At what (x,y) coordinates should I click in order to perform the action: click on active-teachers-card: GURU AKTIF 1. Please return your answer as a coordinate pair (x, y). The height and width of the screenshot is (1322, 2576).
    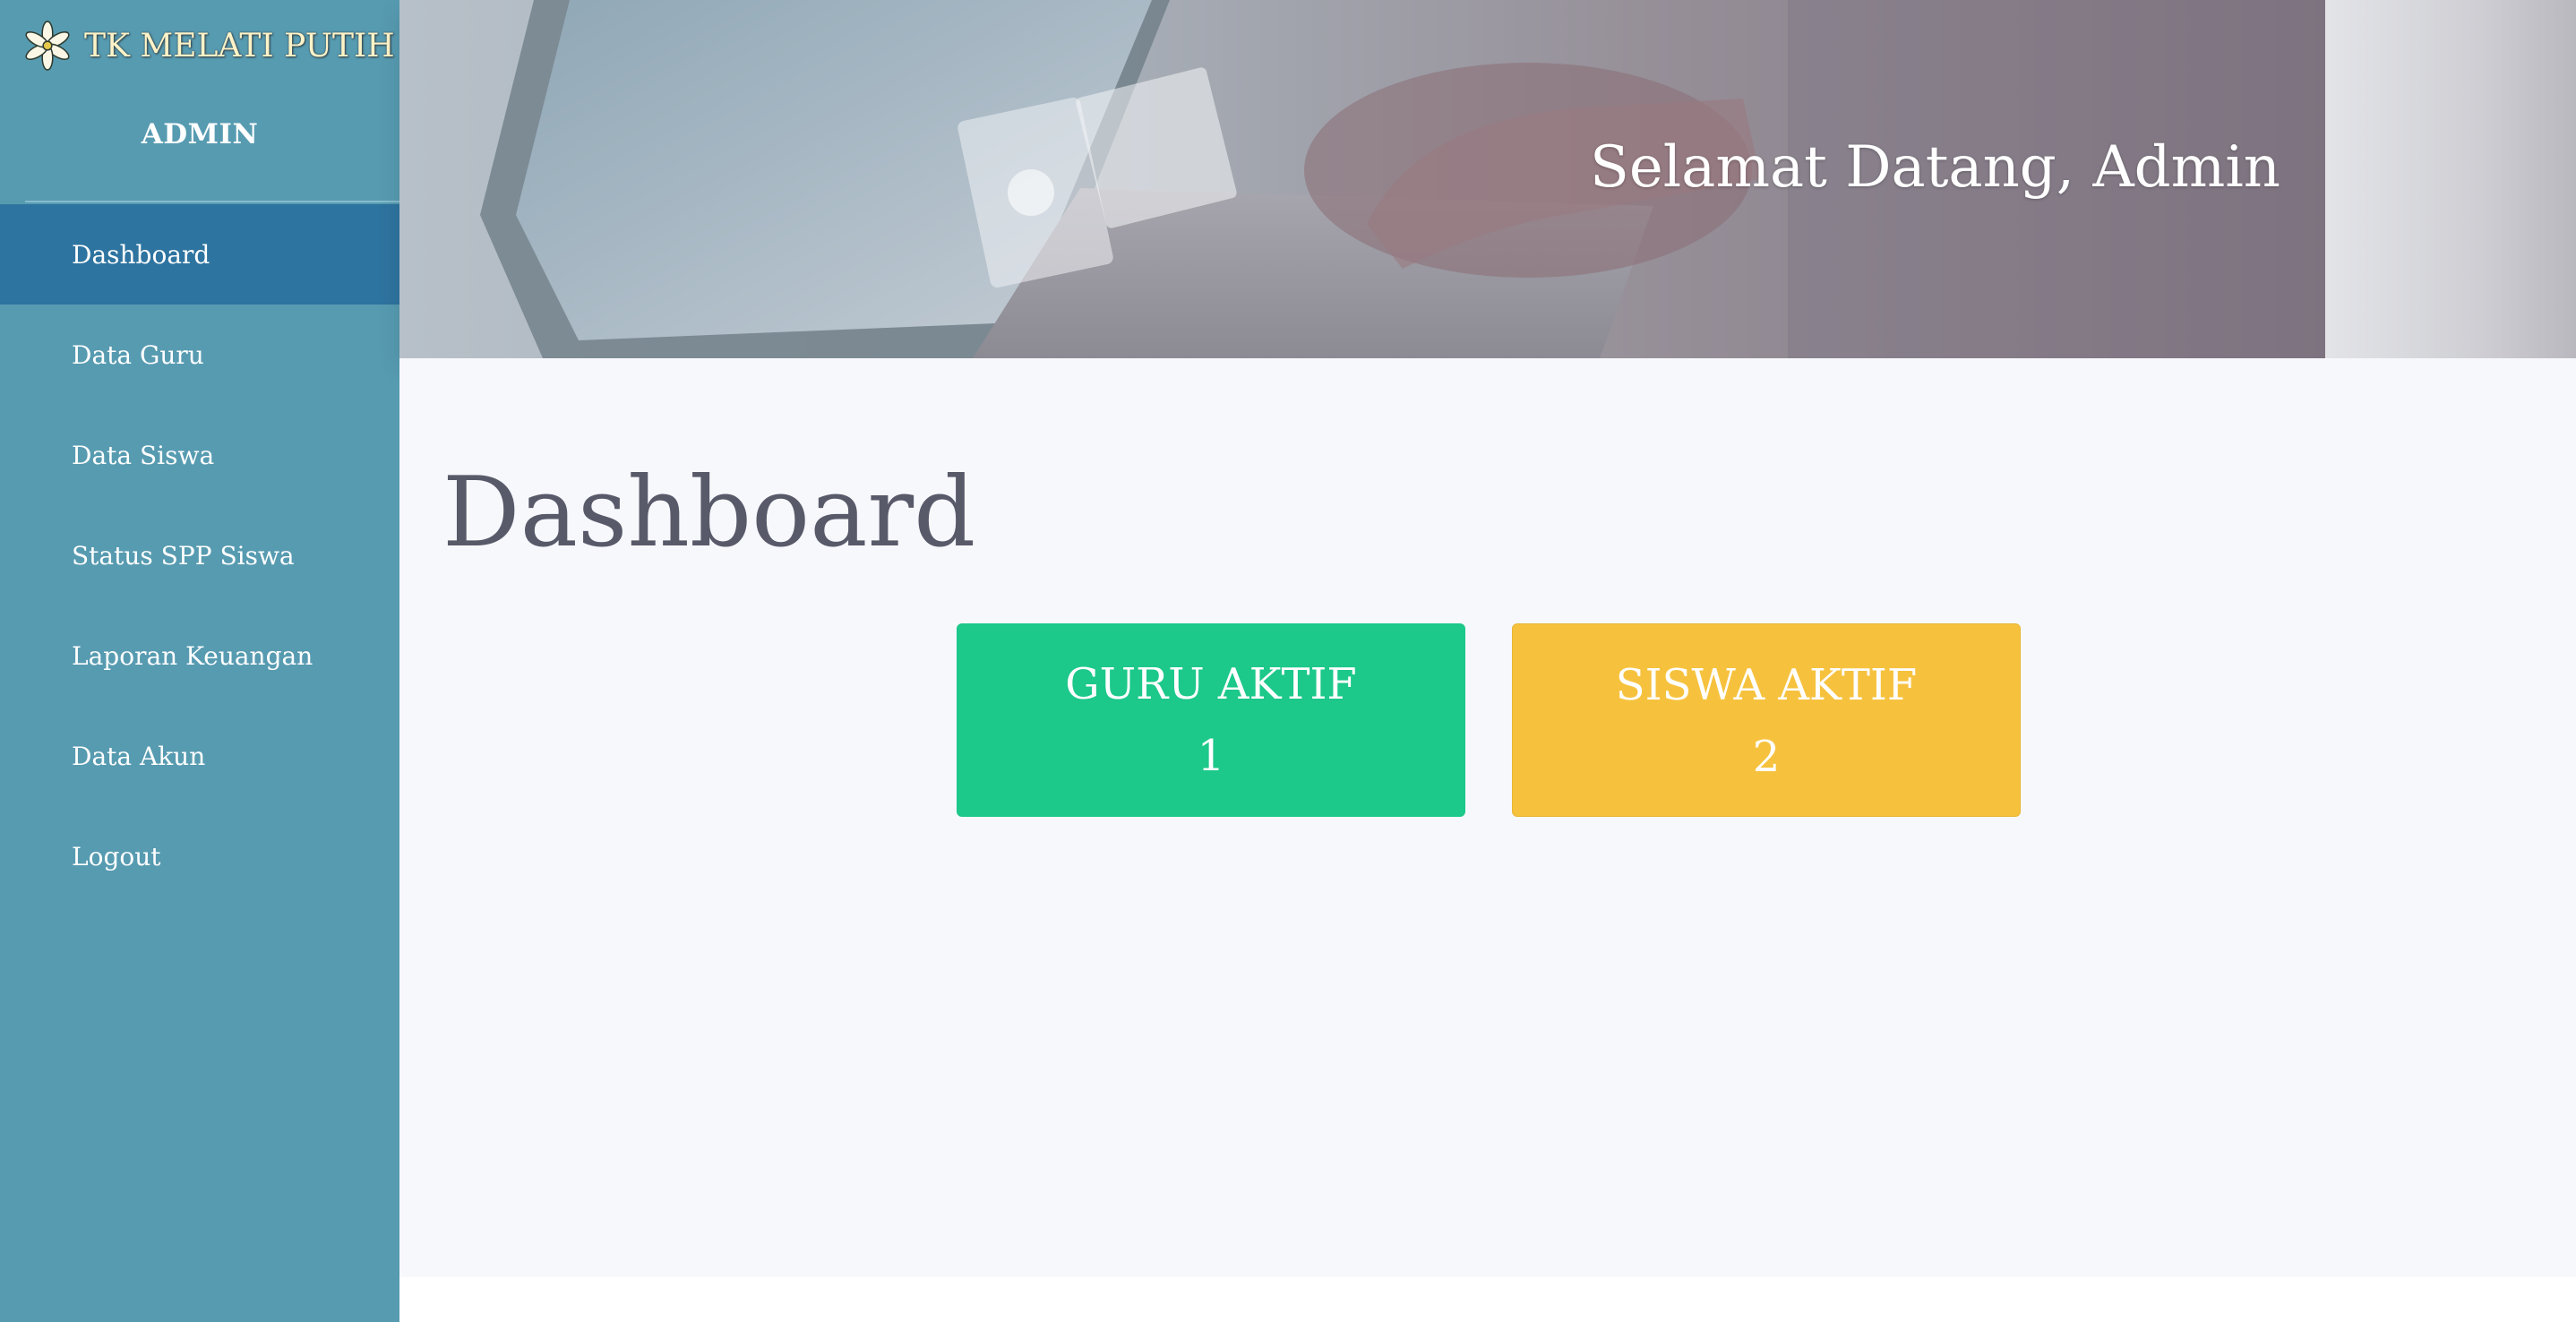
    Looking at the image, I should click on (1211, 720).